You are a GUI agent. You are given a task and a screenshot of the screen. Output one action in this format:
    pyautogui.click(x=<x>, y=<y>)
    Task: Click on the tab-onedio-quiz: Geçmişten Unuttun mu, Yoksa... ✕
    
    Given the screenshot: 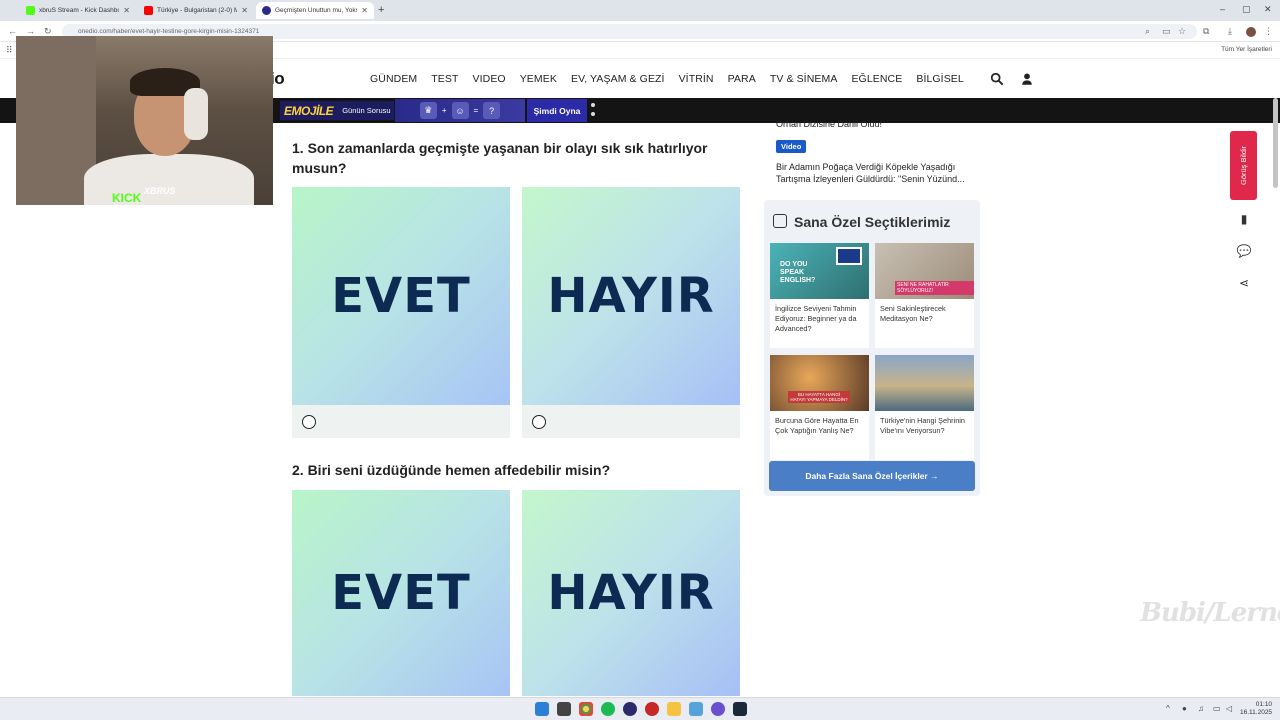 What is the action you would take?
    pyautogui.click(x=315, y=10)
    